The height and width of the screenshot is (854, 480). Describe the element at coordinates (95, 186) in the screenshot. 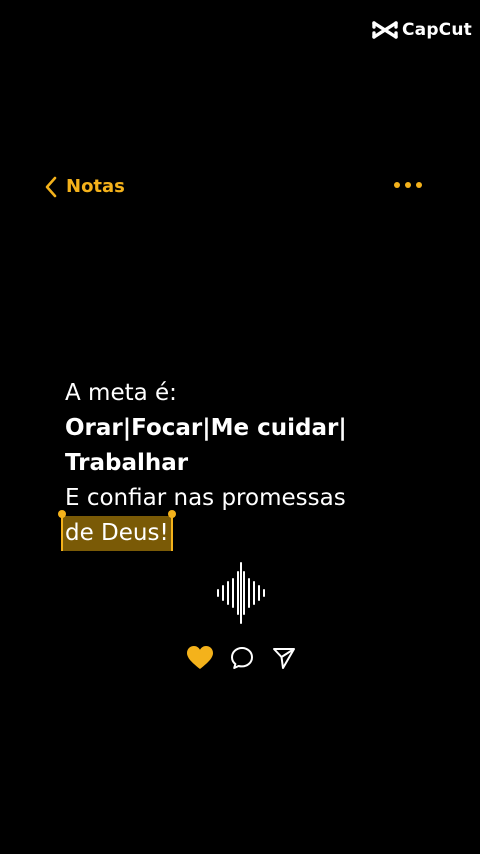

I see `back-label: Notas` at that location.